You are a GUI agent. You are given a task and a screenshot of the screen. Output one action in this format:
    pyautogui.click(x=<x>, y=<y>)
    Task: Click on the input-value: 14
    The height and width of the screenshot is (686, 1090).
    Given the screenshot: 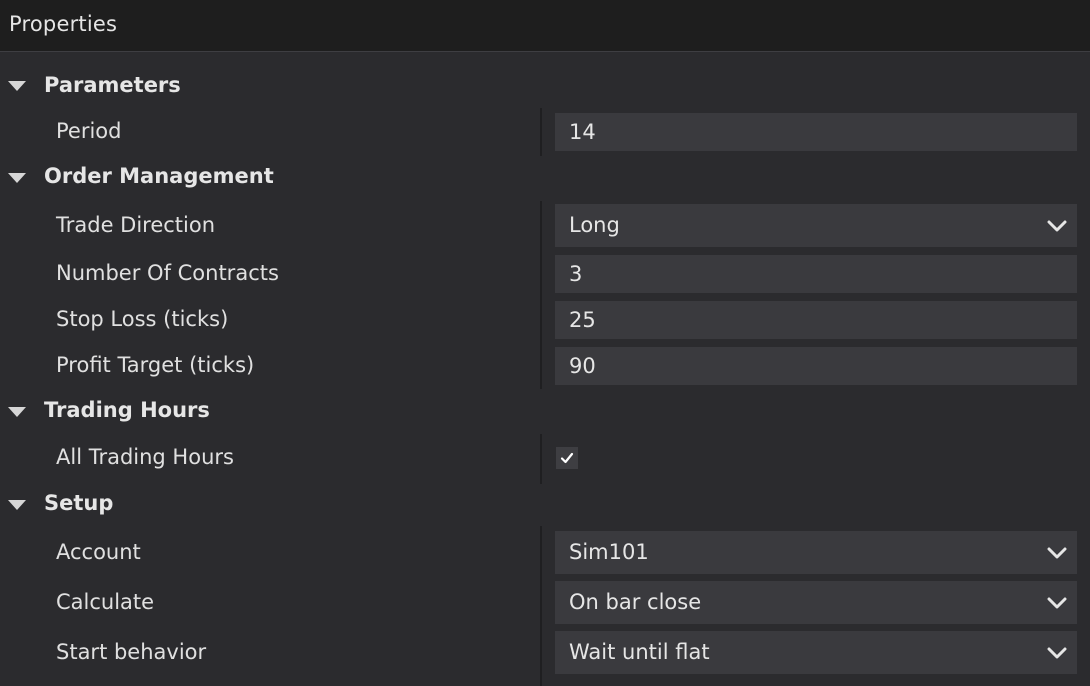 What is the action you would take?
    pyautogui.click(x=582, y=132)
    